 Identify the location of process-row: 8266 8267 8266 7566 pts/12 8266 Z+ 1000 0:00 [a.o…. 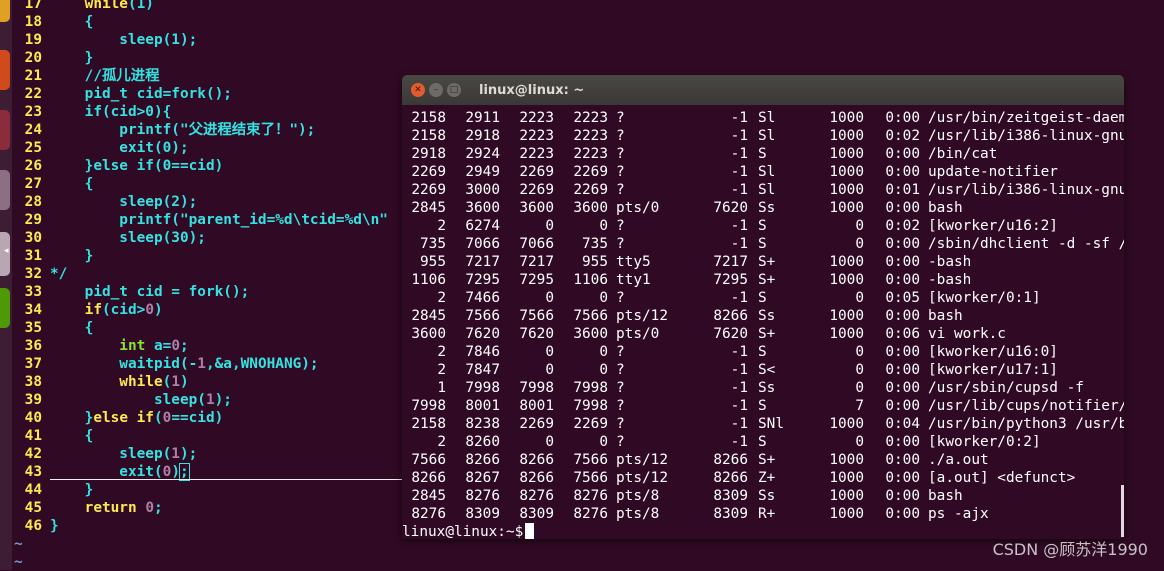
(767, 478).